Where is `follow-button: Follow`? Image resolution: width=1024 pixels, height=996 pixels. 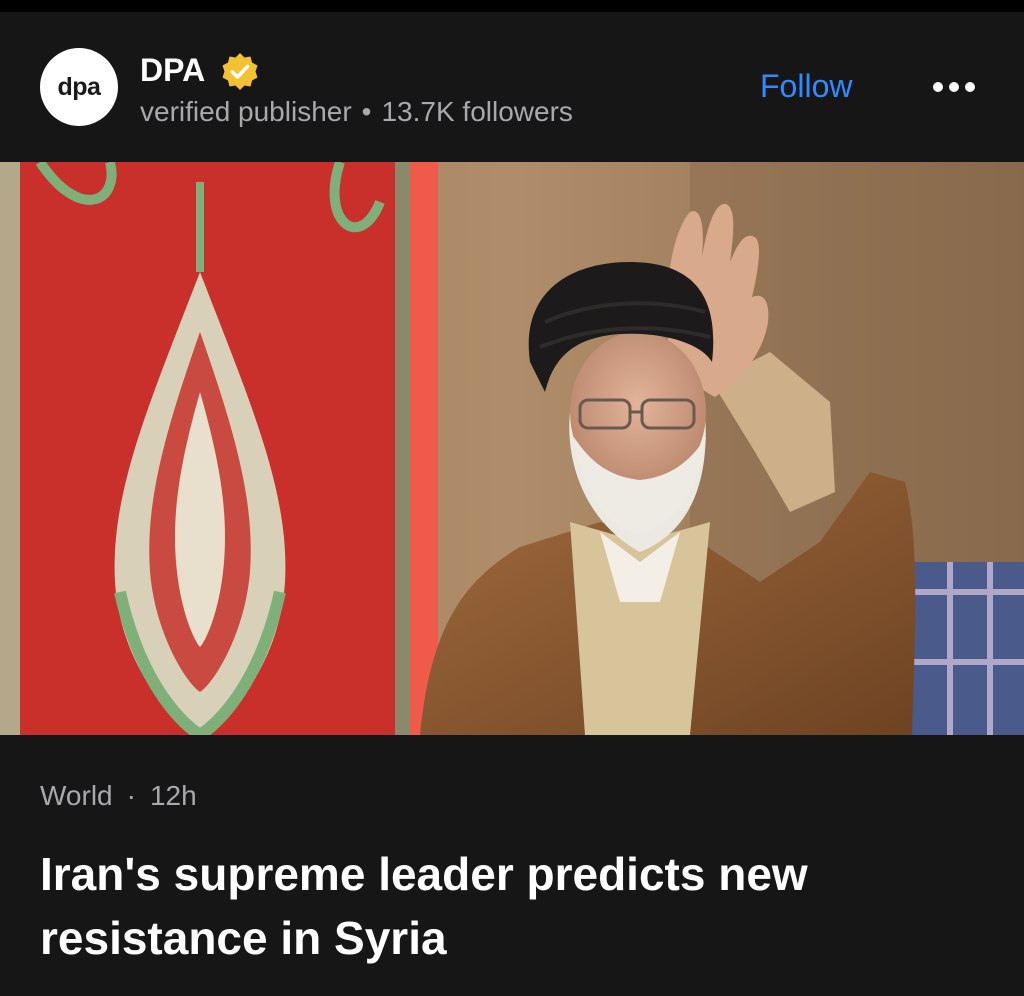
follow-button: Follow is located at coordinates (806, 86).